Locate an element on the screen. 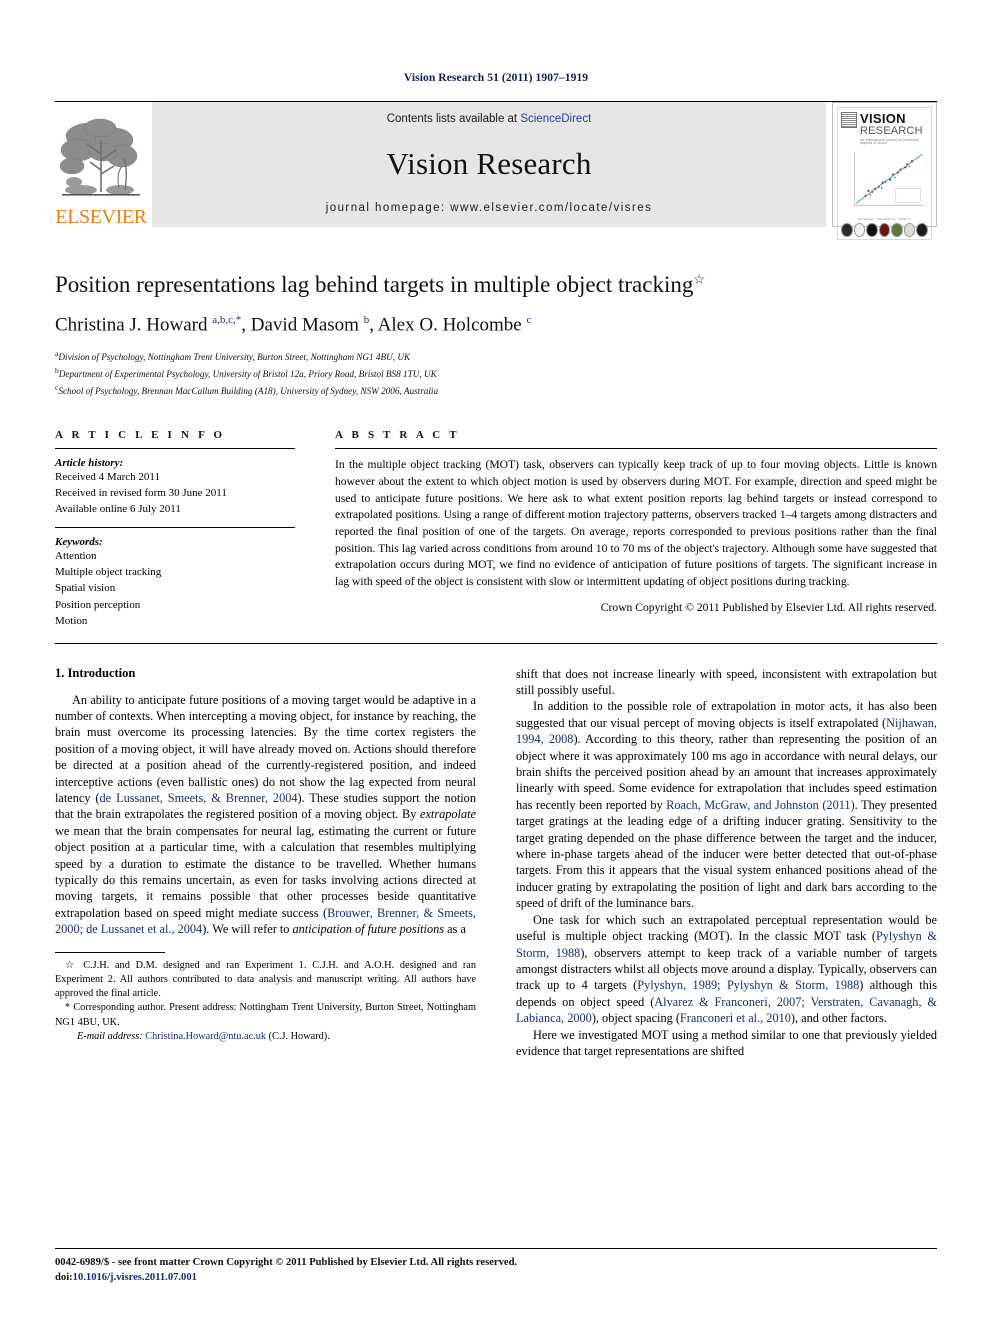  keyword-item: Motion is located at coordinates (71, 620).